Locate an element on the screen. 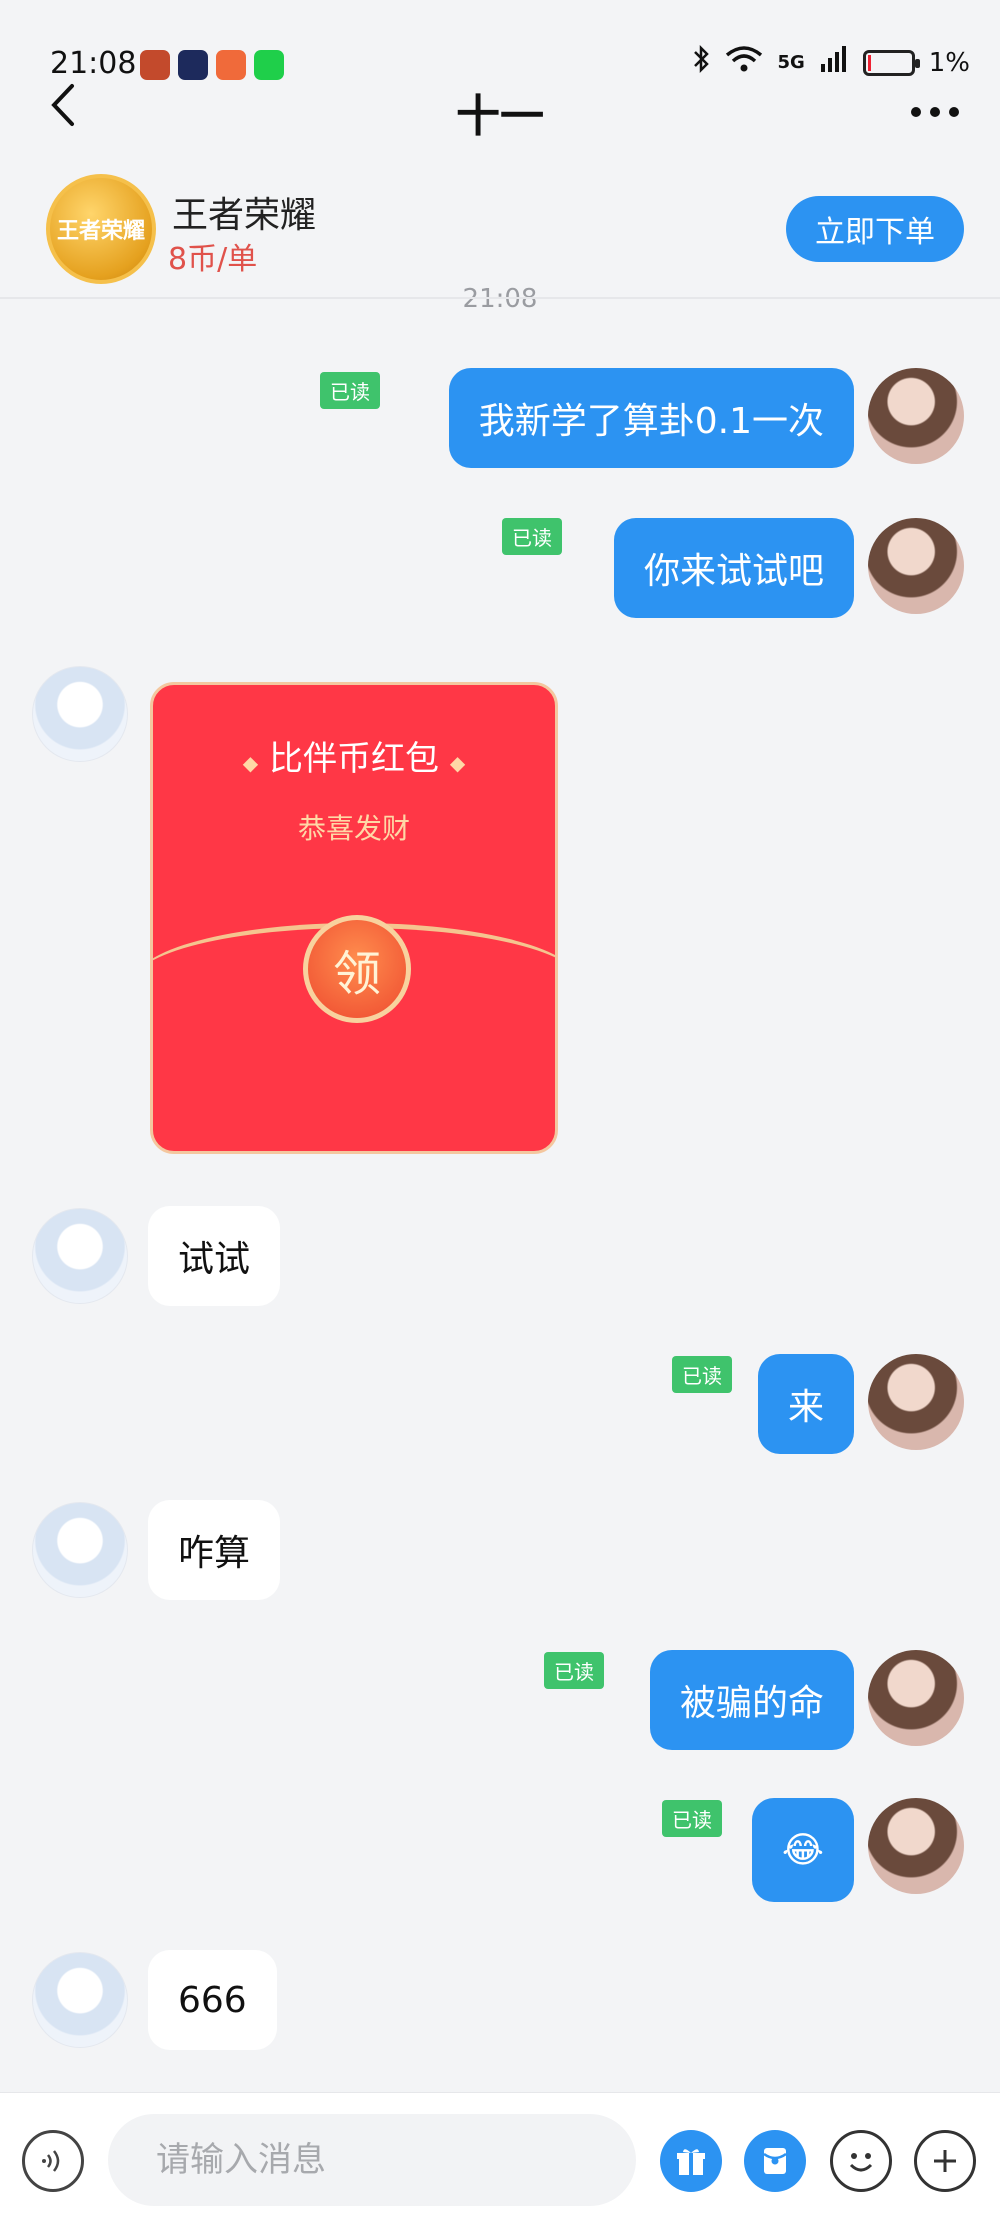 The height and width of the screenshot is (2233, 1000). order-now-button: 立即下单 is located at coordinates (875, 229).